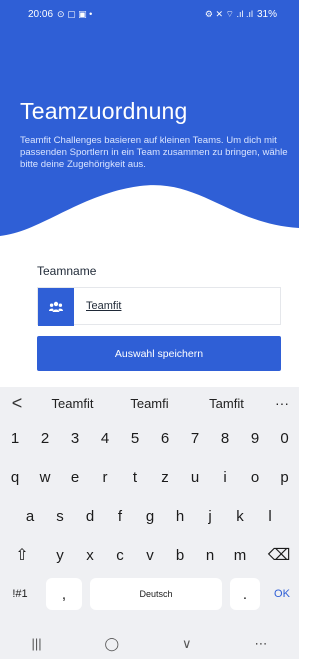 Image resolution: width=320 pixels, height=659 pixels. I want to click on suggestion-1: Teamfit, so click(72, 403).